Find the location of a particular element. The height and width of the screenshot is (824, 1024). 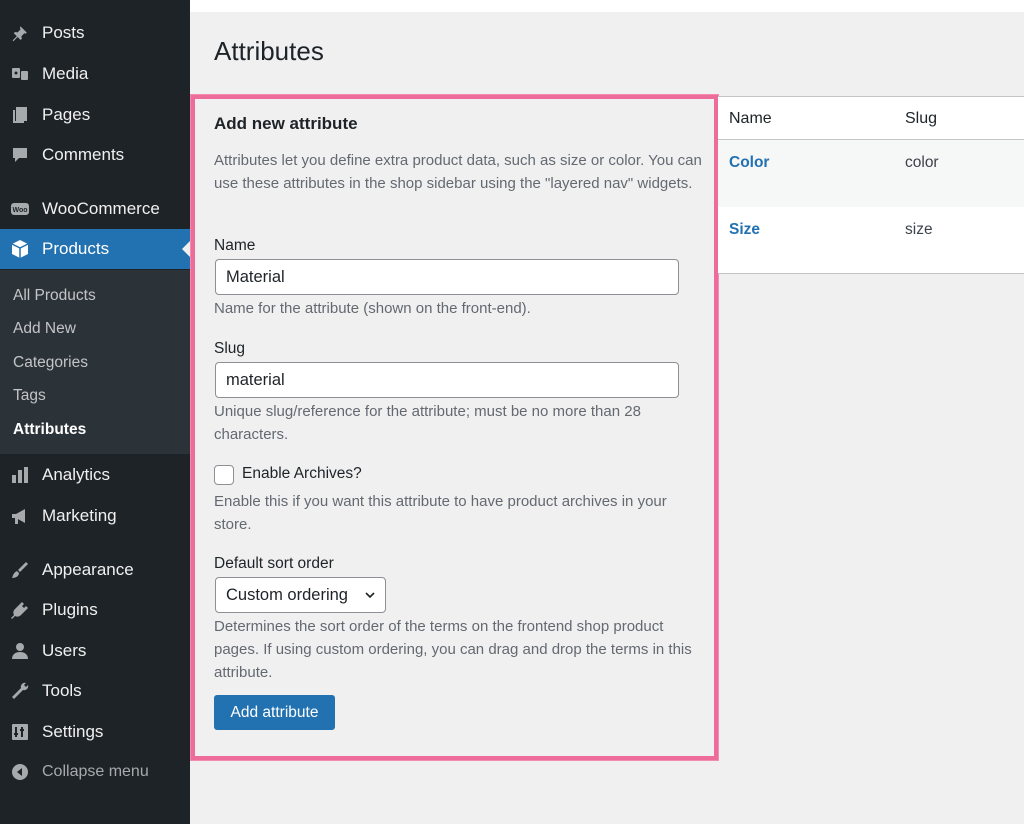

column-header-slug: Slug is located at coordinates (921, 119).